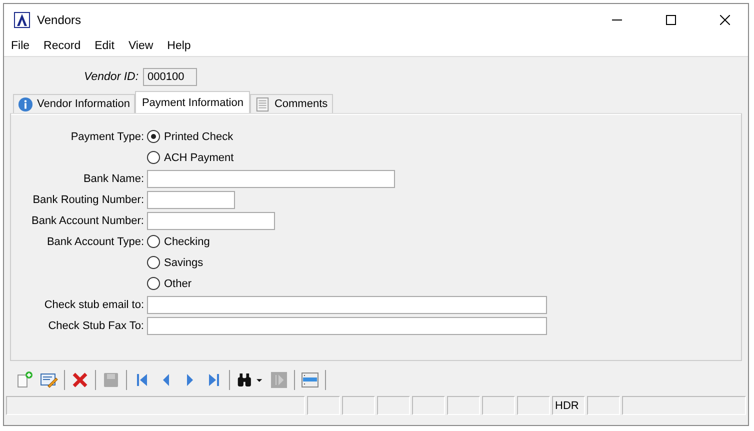  What do you see at coordinates (107, 136) in the screenshot?
I see `field-label: Payment Type:` at bounding box center [107, 136].